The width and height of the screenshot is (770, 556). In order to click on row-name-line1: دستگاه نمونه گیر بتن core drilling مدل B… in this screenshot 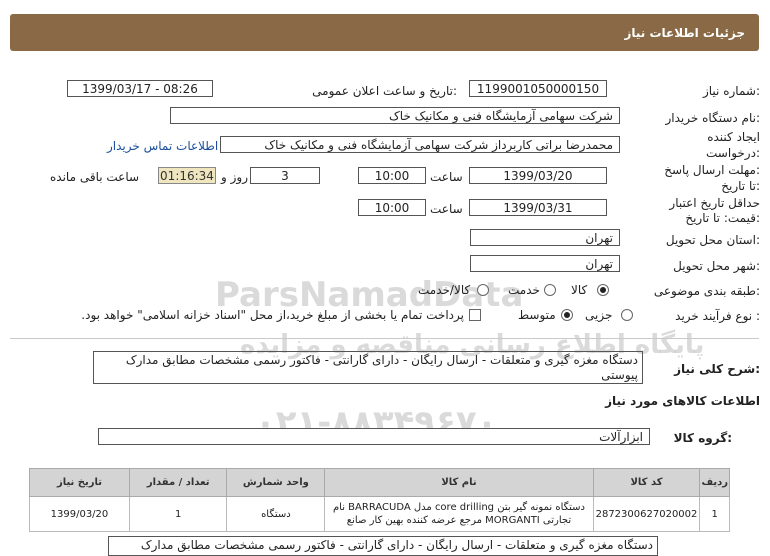, I will do `click(459, 507)`.